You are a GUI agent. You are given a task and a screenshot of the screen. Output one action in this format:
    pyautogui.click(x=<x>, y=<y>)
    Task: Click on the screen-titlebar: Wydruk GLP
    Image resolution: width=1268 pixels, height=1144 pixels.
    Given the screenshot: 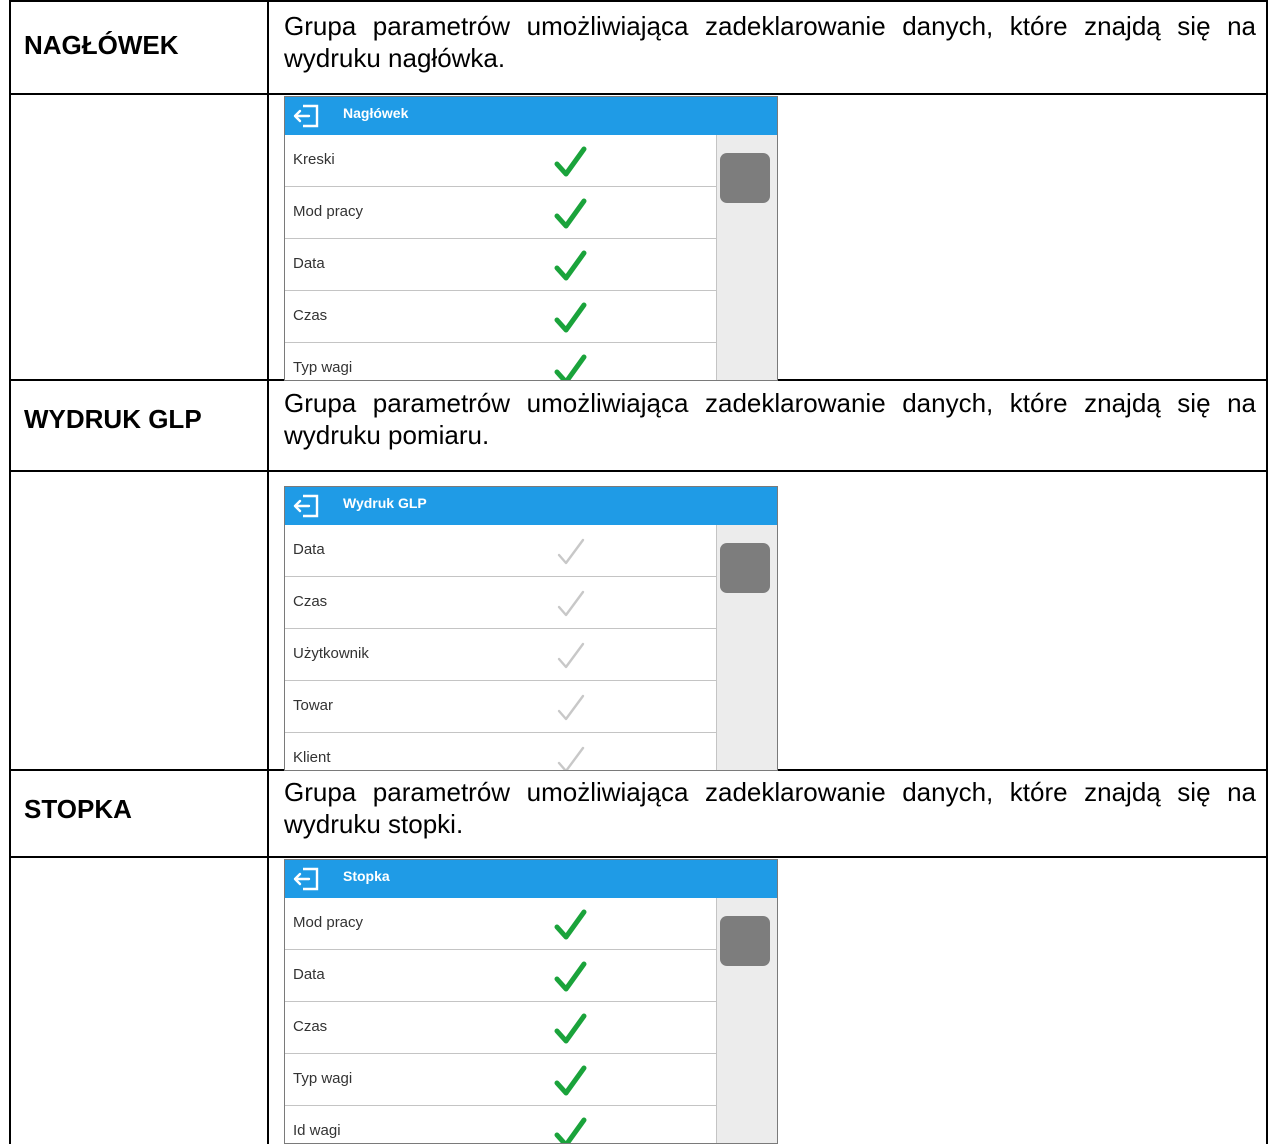 What is the action you would take?
    pyautogui.click(x=531, y=506)
    